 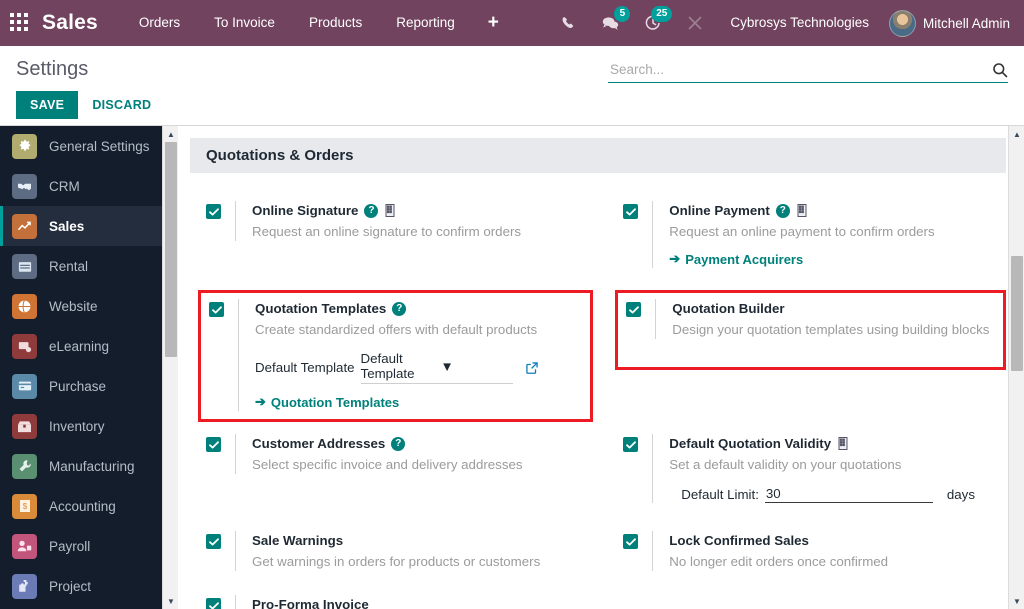 I want to click on sidebar-item-general-settings: General Settings, so click(x=89, y=146).